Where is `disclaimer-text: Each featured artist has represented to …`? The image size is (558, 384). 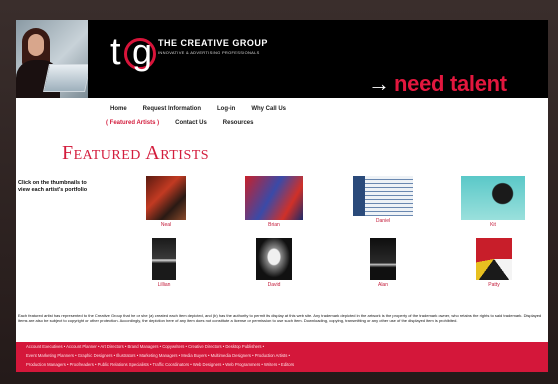 disclaimer-text: Each featured artist has represented to … is located at coordinates (280, 318).